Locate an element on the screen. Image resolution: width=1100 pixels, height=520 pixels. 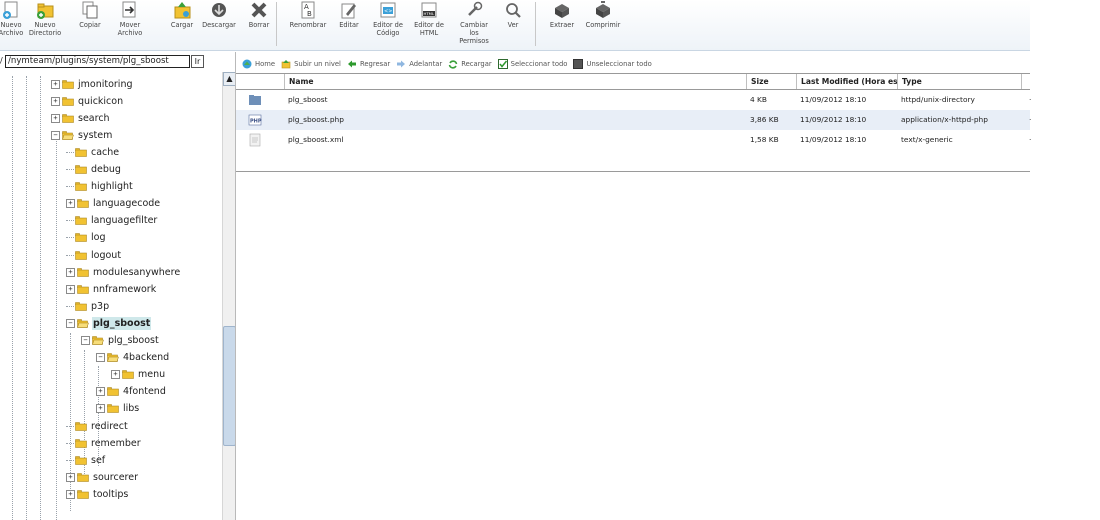
tree-node: + quickicon is located at coordinates (87, 101).